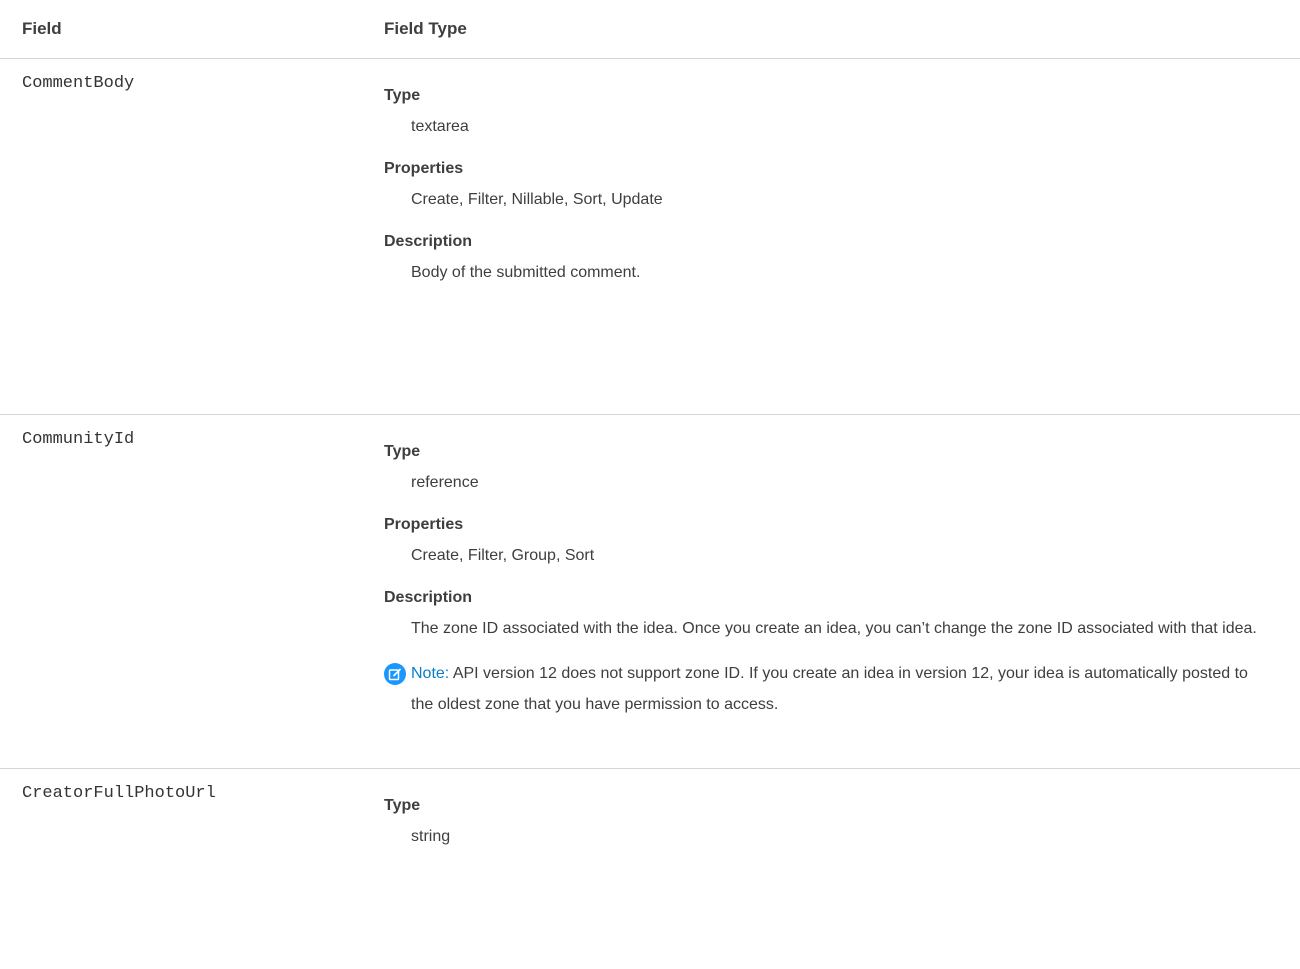  What do you see at coordinates (431, 836) in the screenshot?
I see `type-value: string` at bounding box center [431, 836].